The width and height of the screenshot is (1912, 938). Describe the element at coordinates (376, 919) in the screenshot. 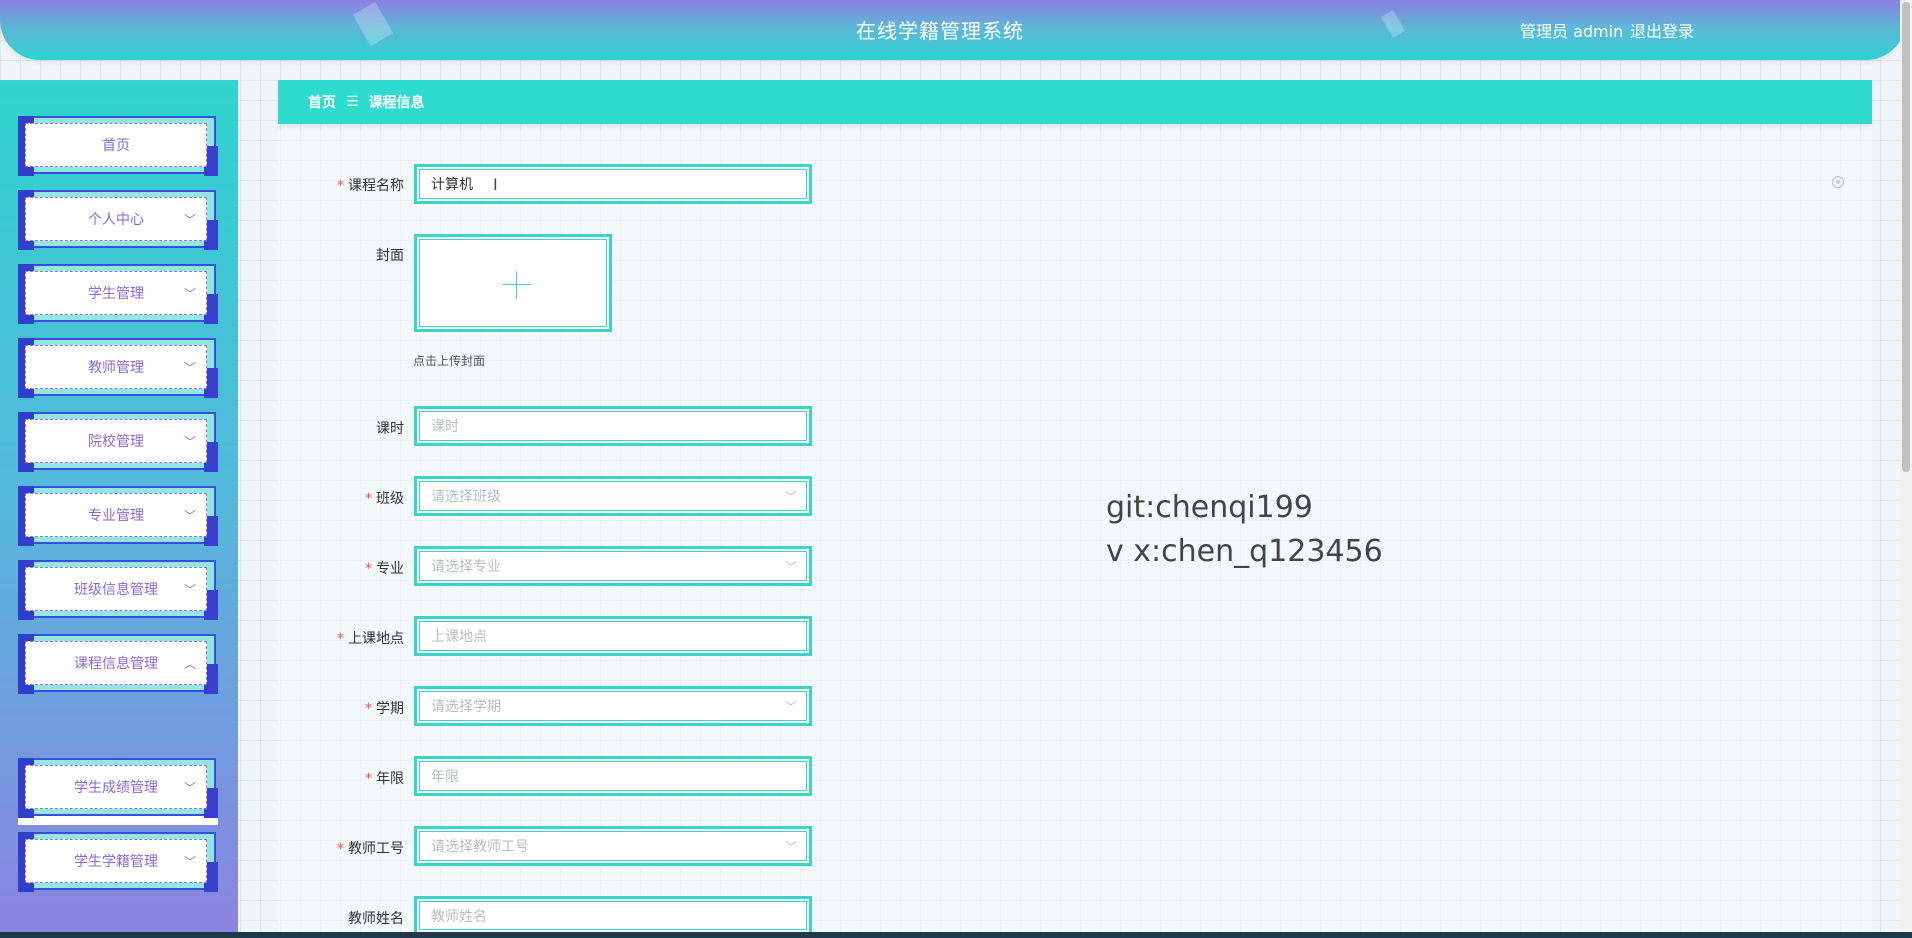

I see `teacher-name-label: 教师姓名` at that location.